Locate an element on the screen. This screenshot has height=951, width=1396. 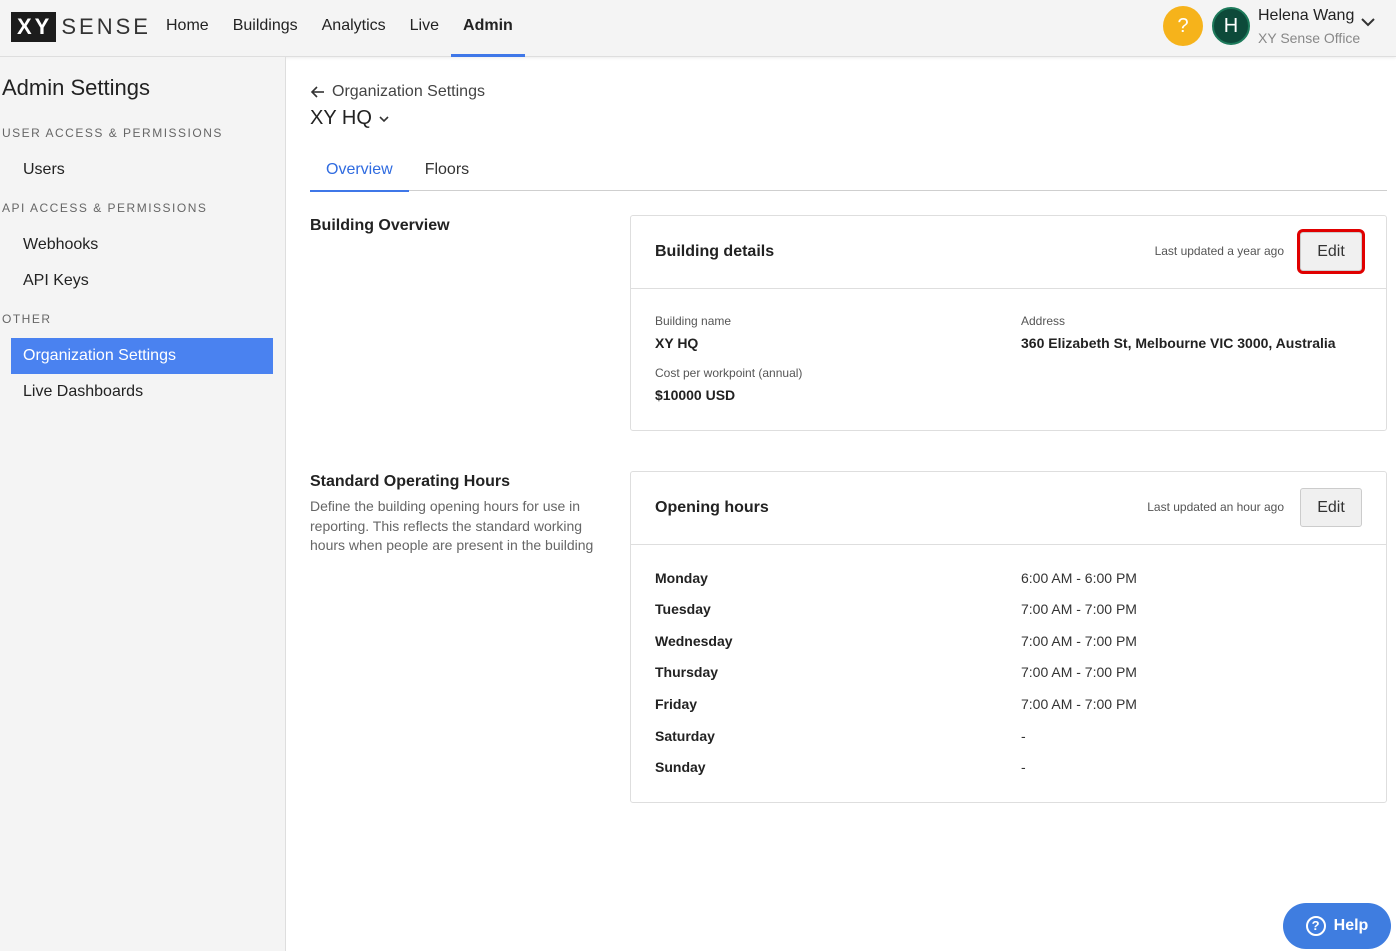
hours-value: 6:00 AM - 6:00 PM is located at coordinates (1079, 578).